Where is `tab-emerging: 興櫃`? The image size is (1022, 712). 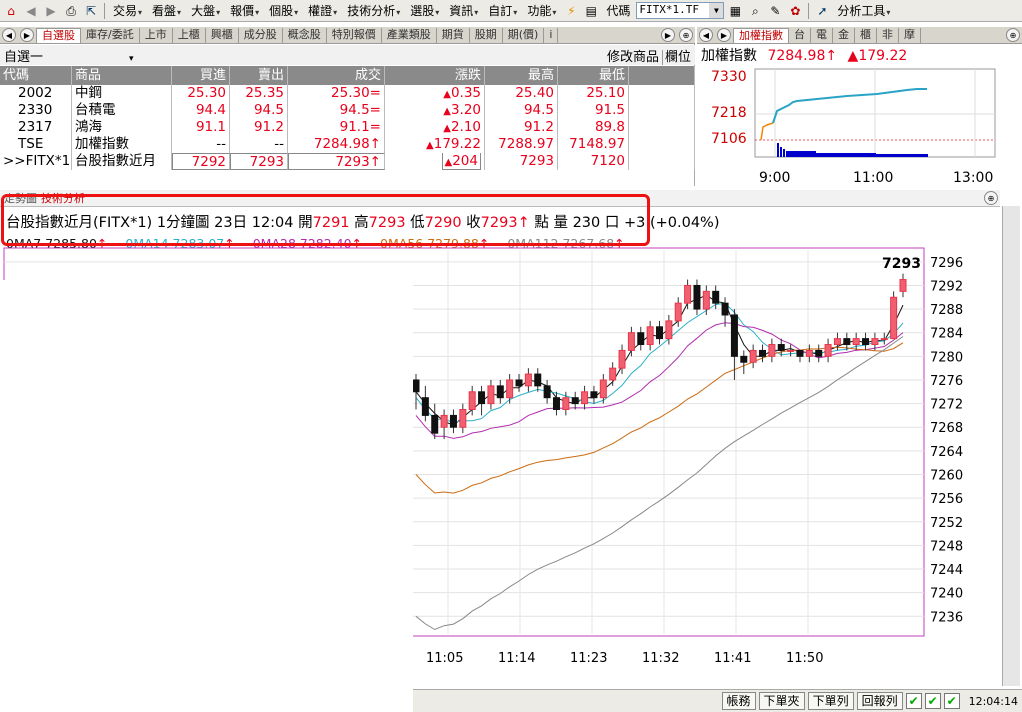
tab-emerging: 興櫃 is located at coordinates (222, 35).